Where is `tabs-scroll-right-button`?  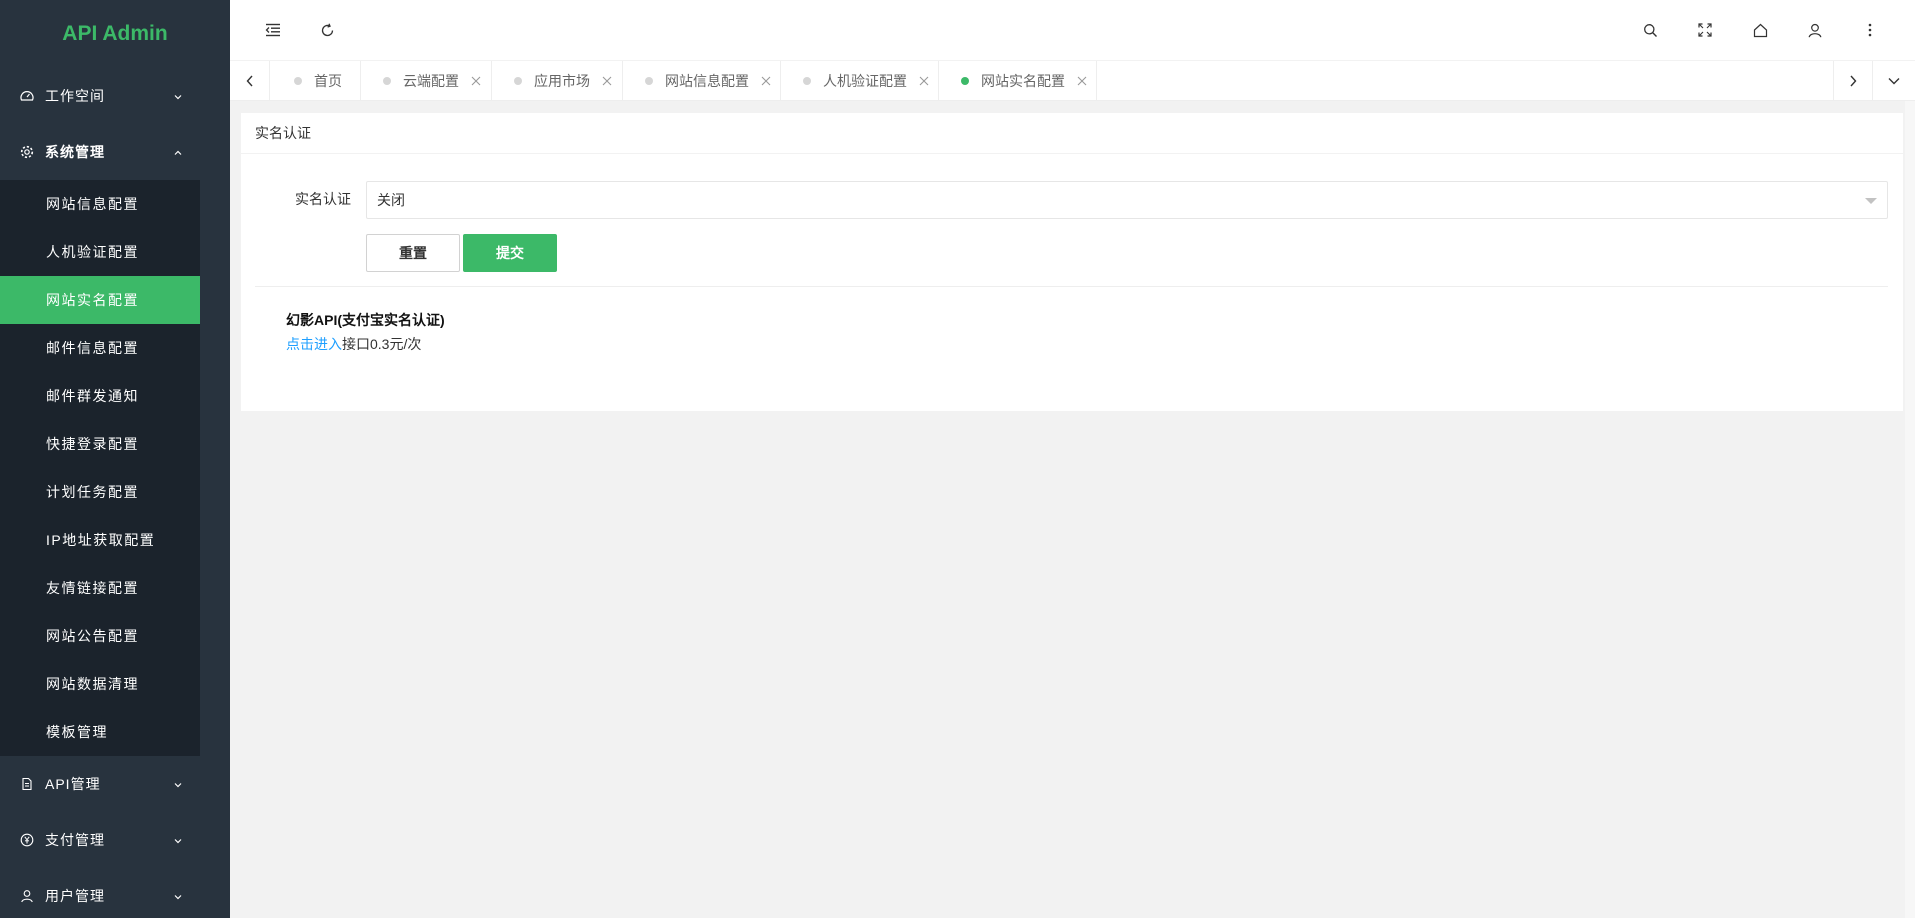 tabs-scroll-right-button is located at coordinates (1853, 81).